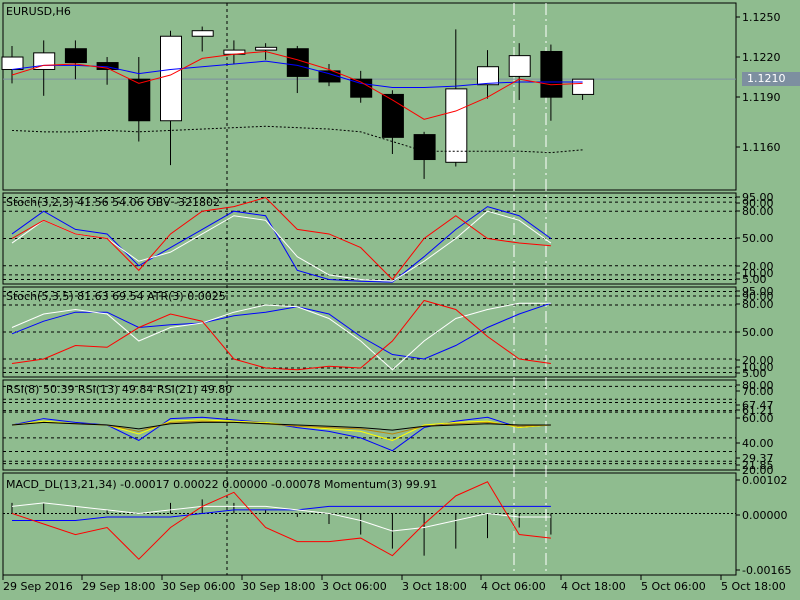 The image size is (800, 600). What do you see at coordinates (354, 586) in the screenshot?
I see `x-tick-label: 3 Oct 06:00` at bounding box center [354, 586].